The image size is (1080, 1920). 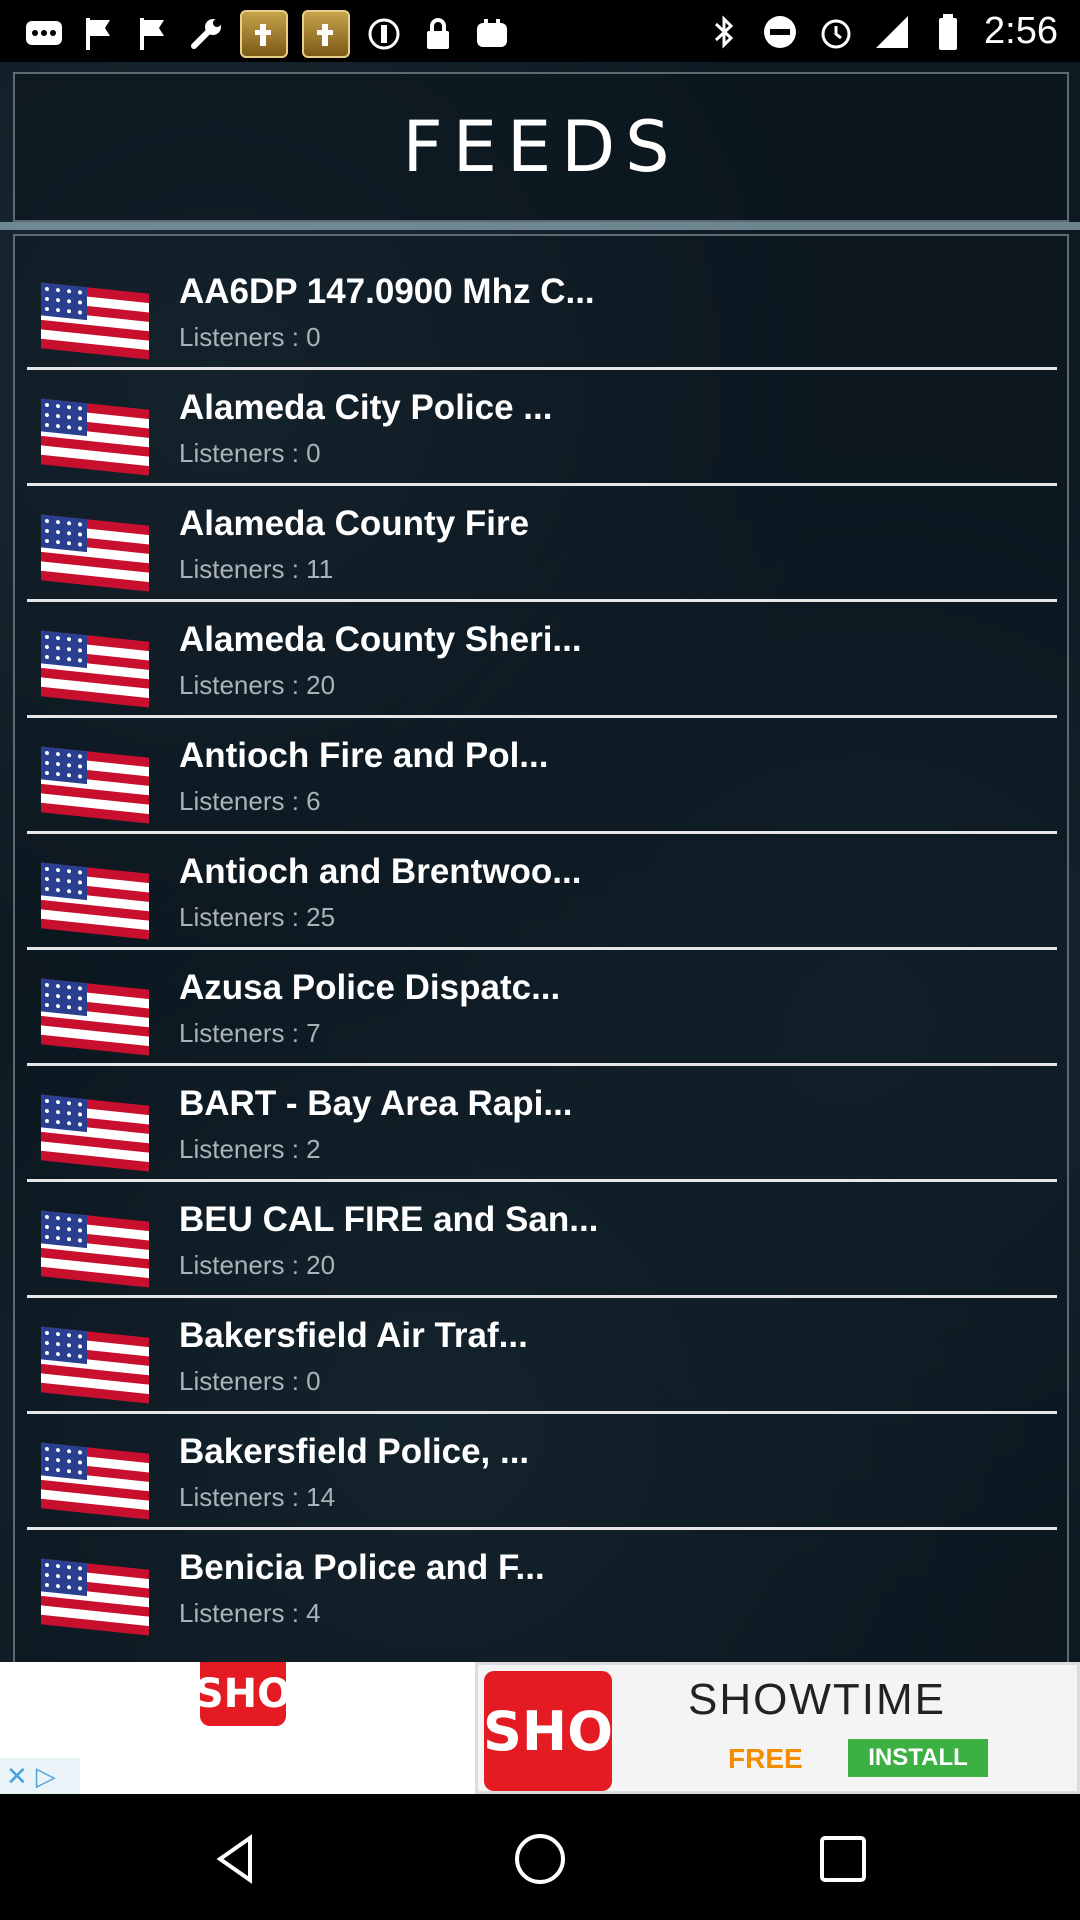 What do you see at coordinates (542, 1240) in the screenshot?
I see `feed-item: BEU CAL FIRE and San... Listeners : 20` at bounding box center [542, 1240].